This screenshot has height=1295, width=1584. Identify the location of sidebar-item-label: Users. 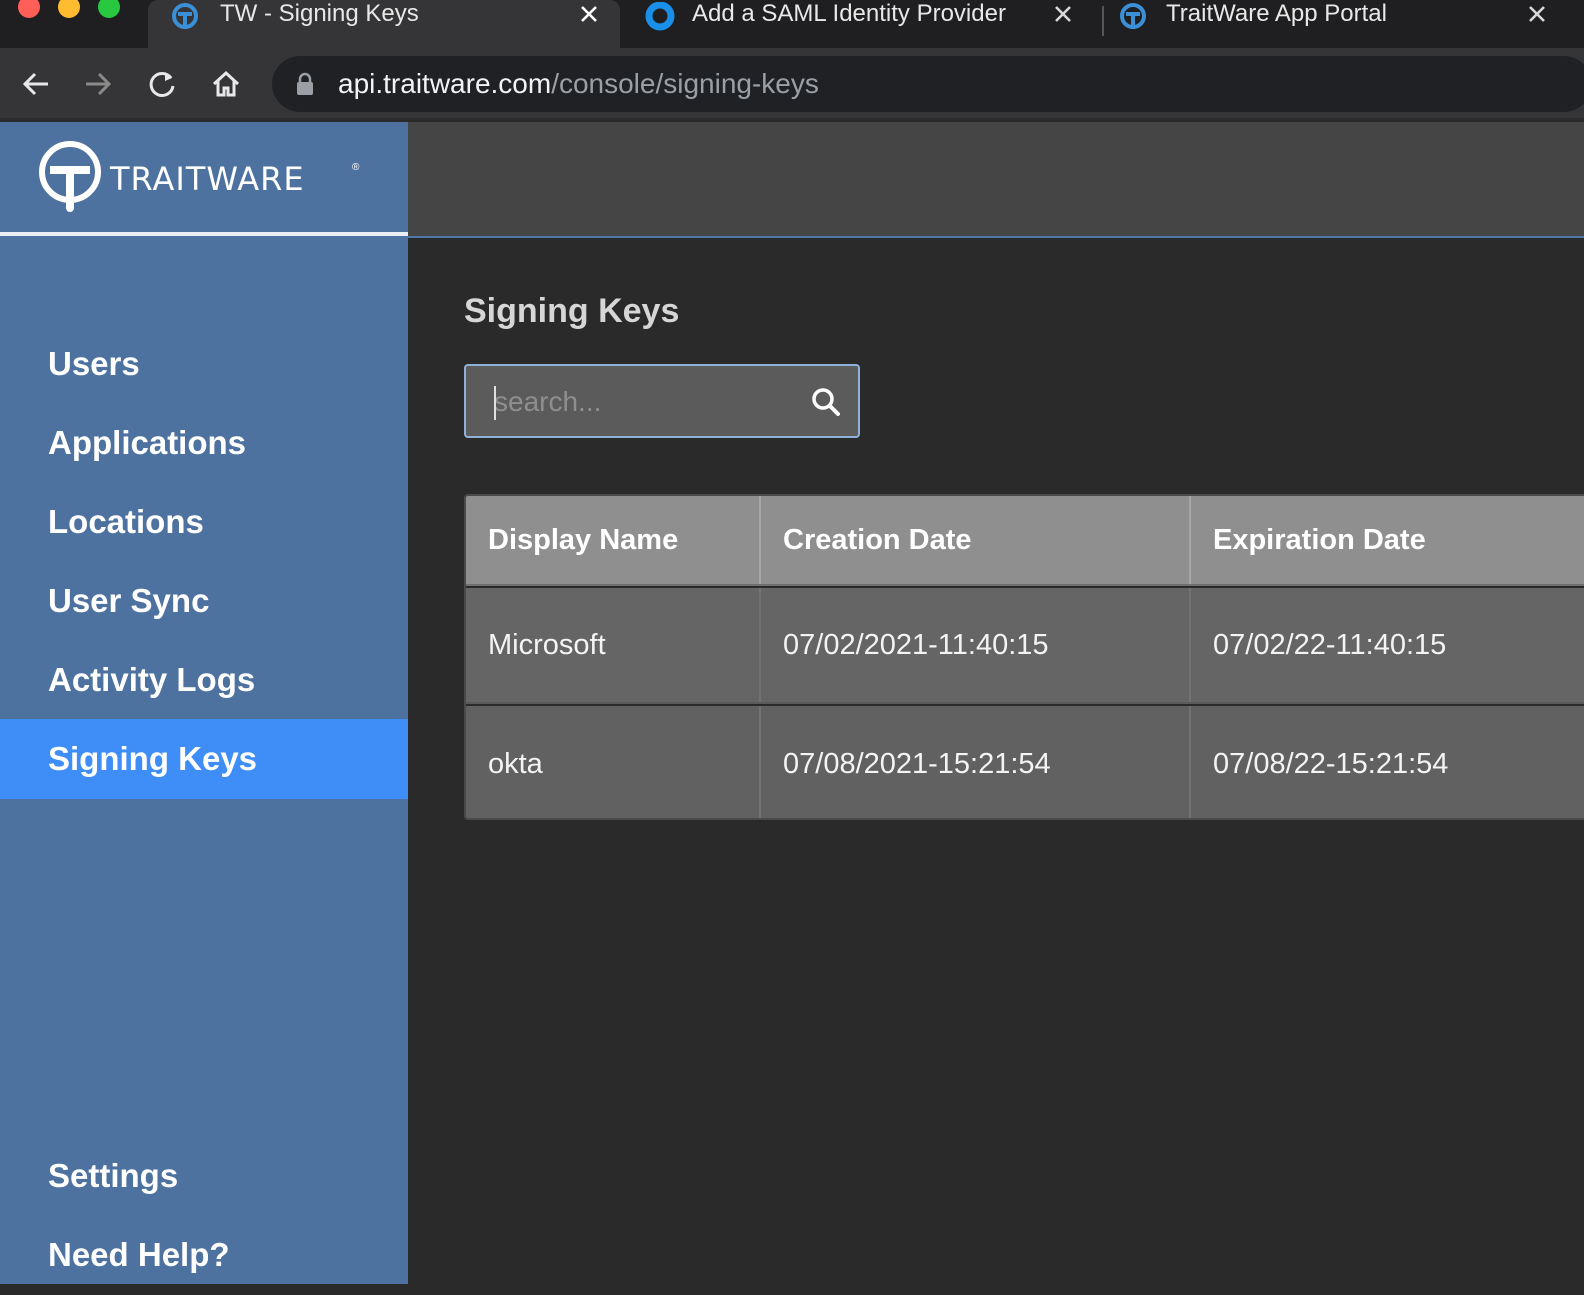
(94, 363).